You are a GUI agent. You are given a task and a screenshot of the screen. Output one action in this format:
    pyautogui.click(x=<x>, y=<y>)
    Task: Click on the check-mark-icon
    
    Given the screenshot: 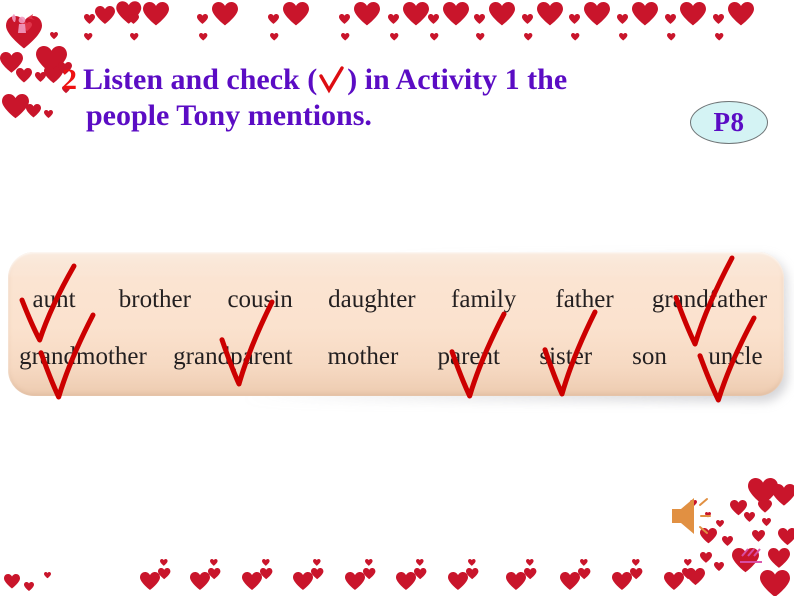 What is the action you would take?
    pyautogui.click(x=332, y=80)
    